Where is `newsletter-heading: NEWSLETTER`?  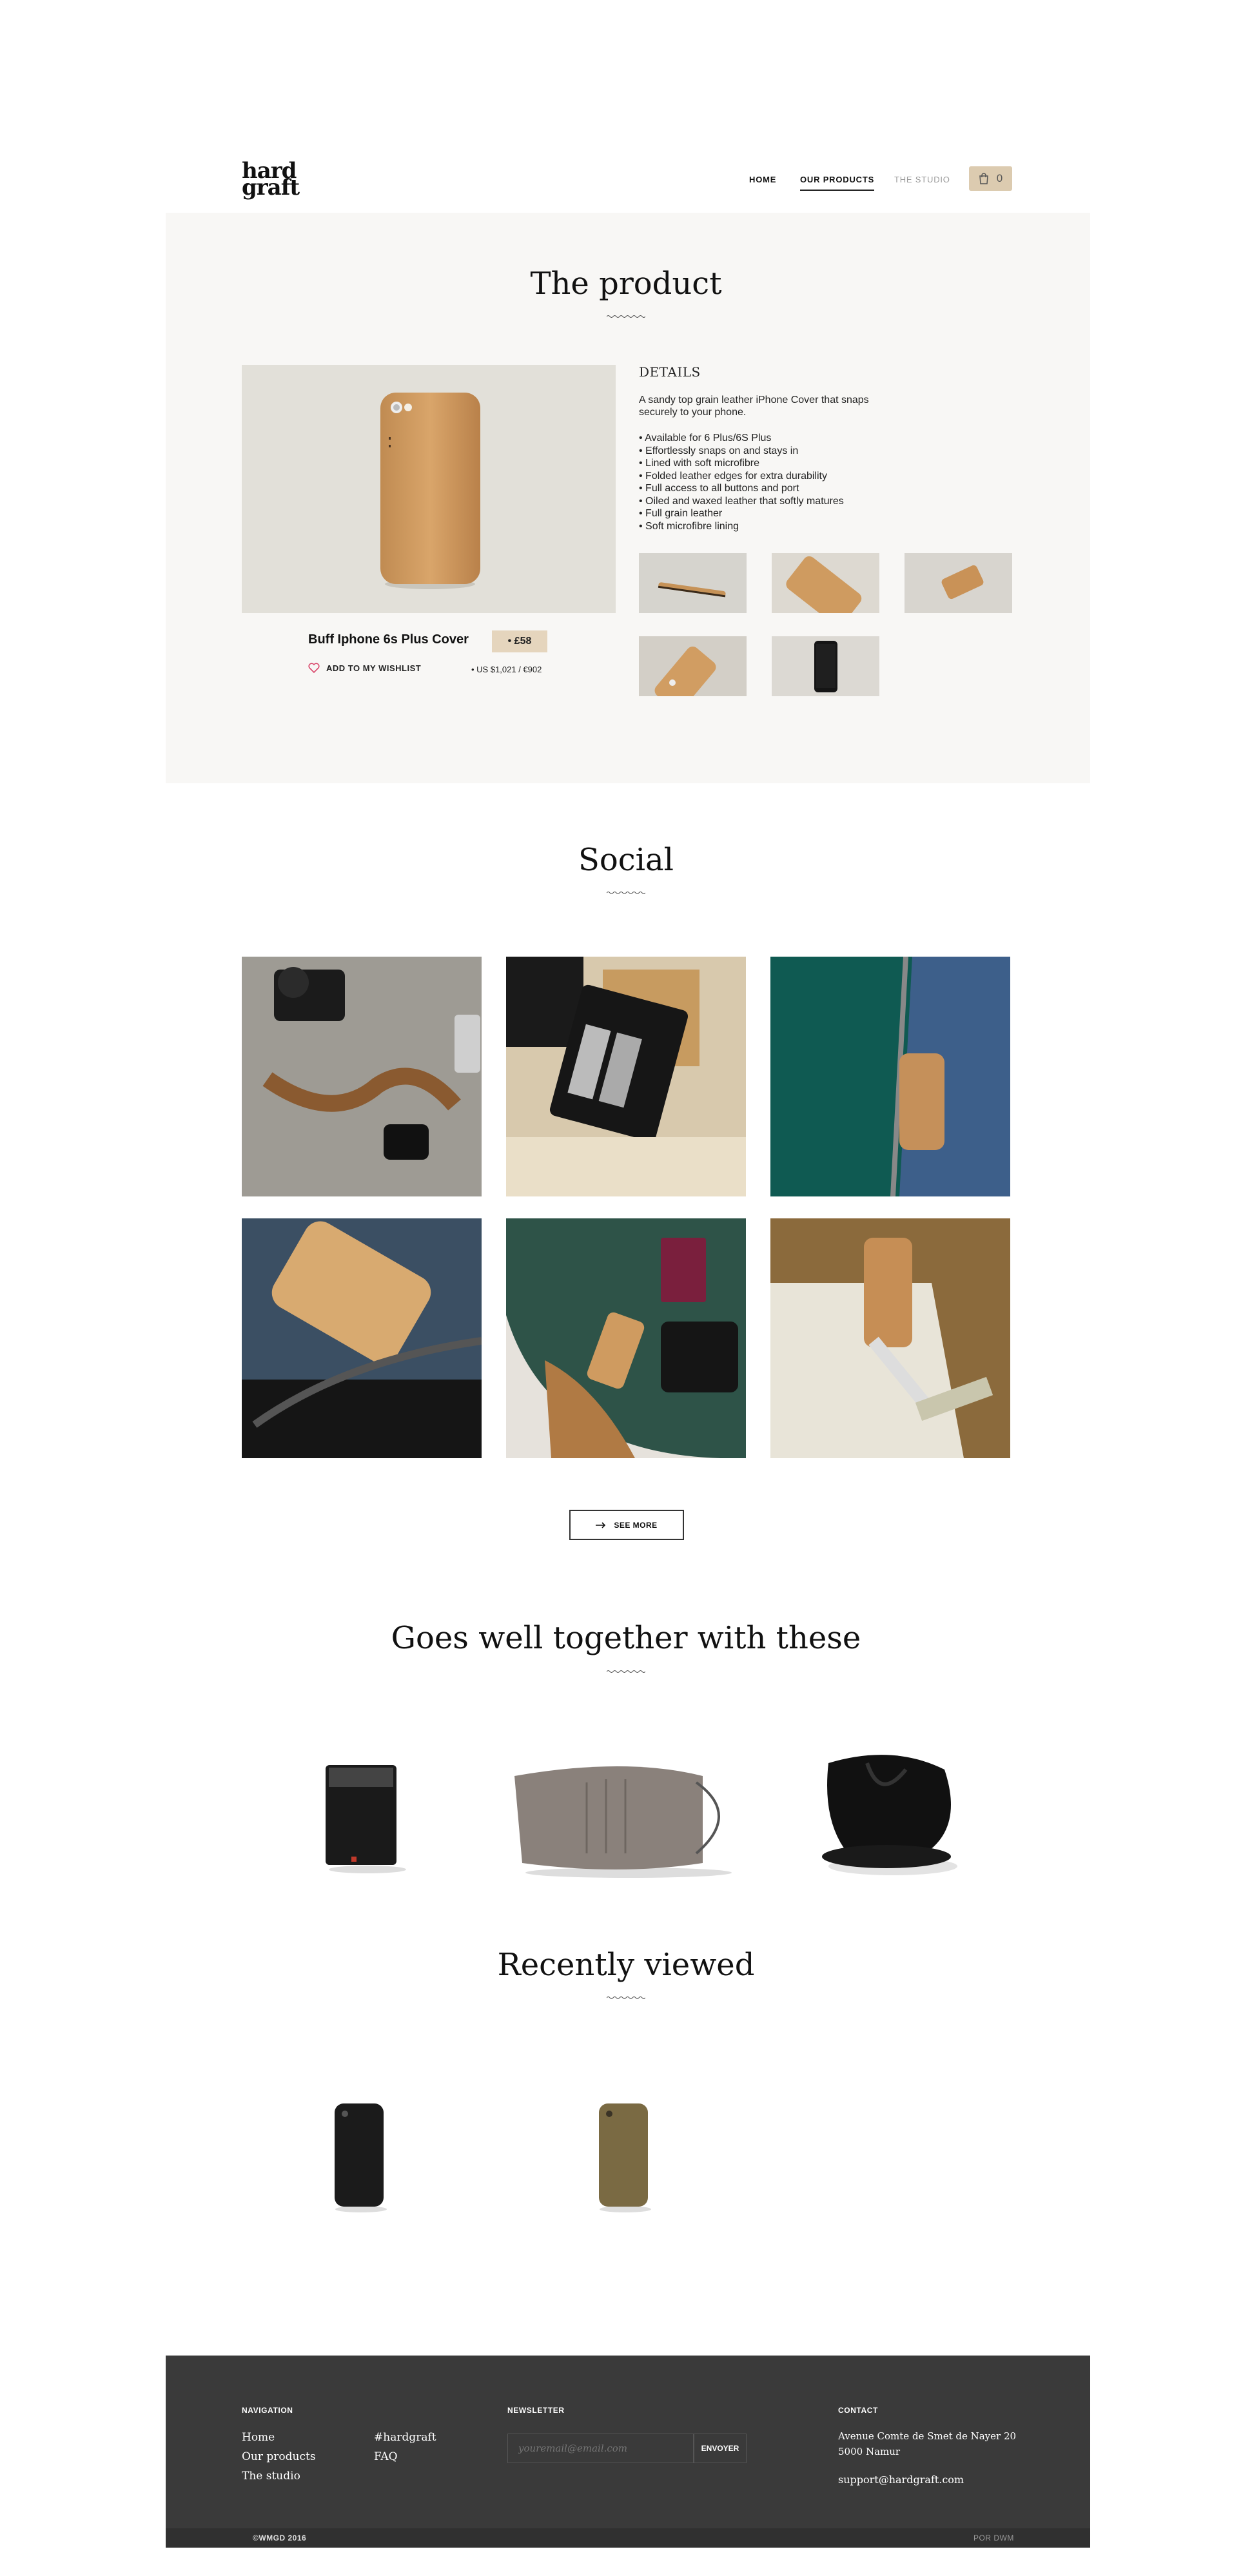 newsletter-heading: NEWSLETTER is located at coordinates (536, 2410).